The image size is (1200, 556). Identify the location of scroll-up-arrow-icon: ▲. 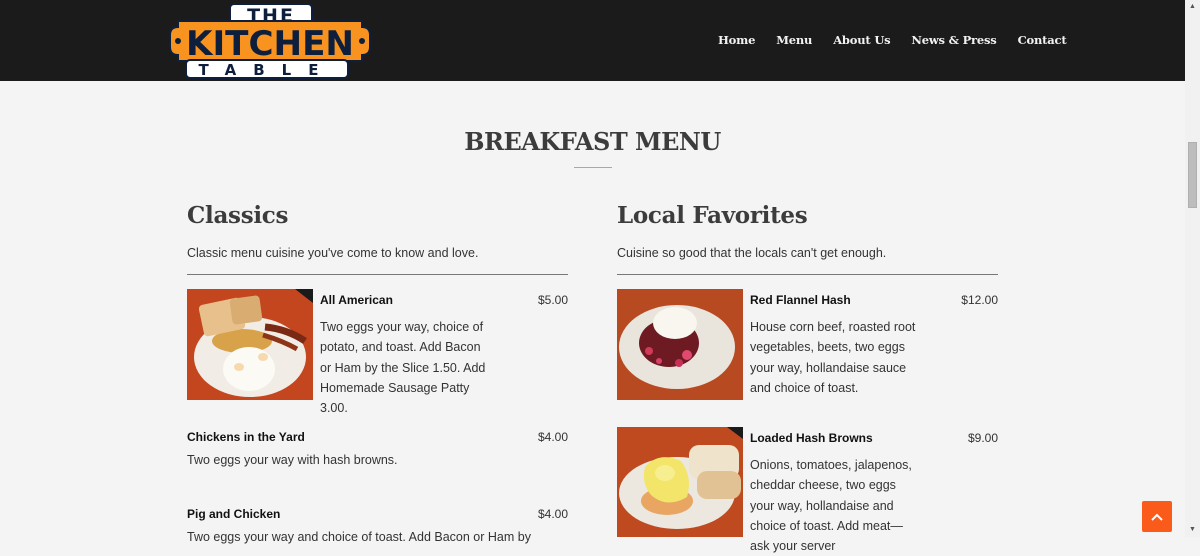
(1192, 7).